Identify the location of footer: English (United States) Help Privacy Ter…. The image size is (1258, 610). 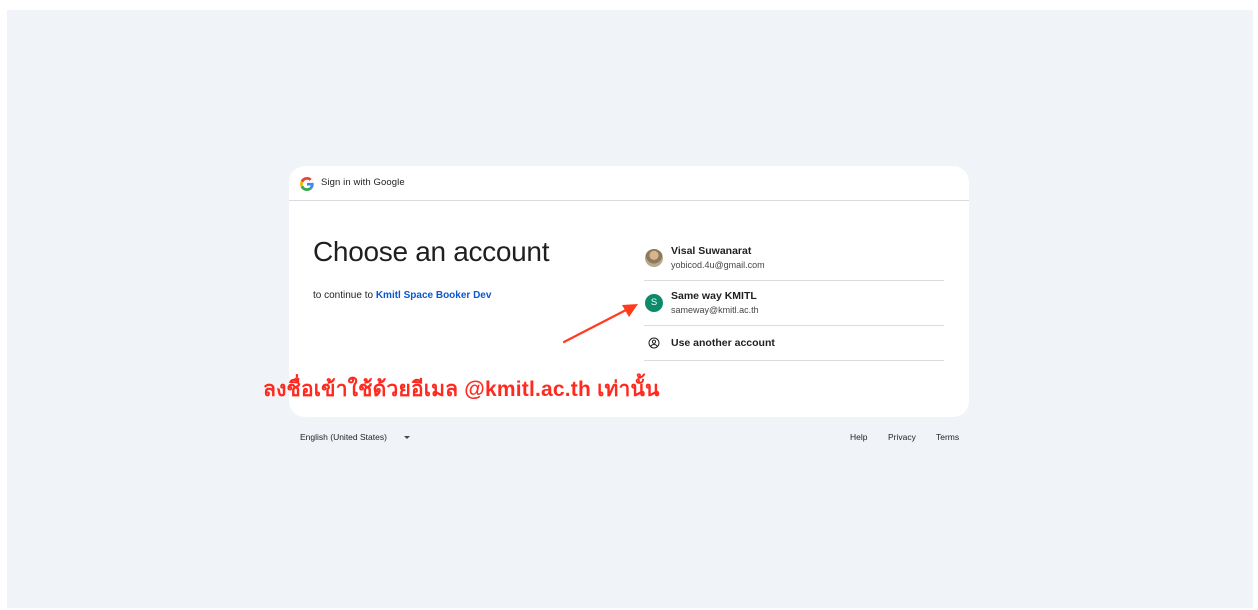
(629, 440).